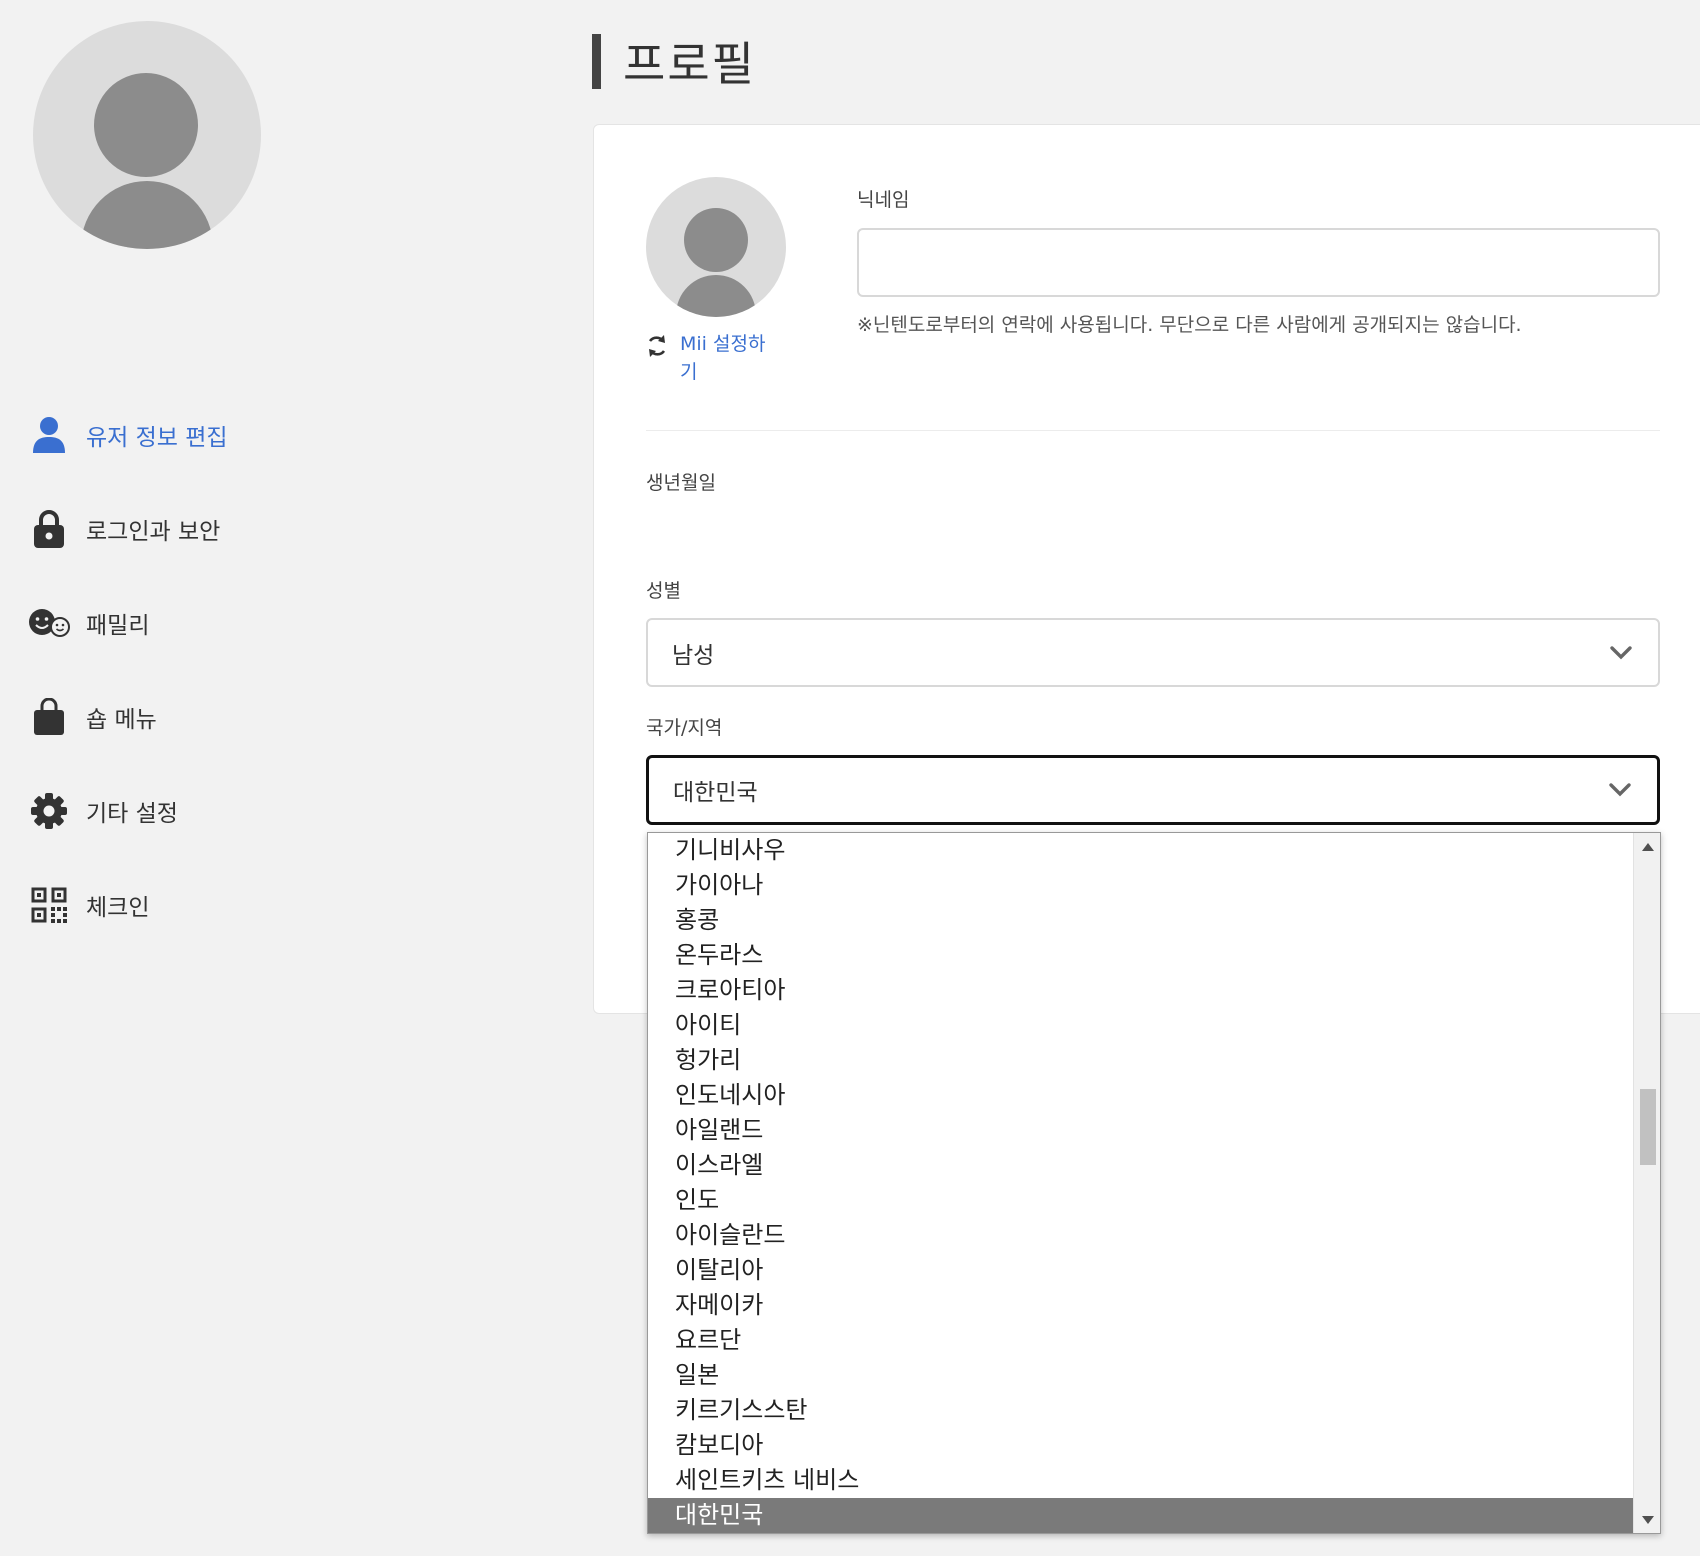 Image resolution: width=1700 pixels, height=1556 pixels. I want to click on country-option: 인도네시아, so click(1141, 1095).